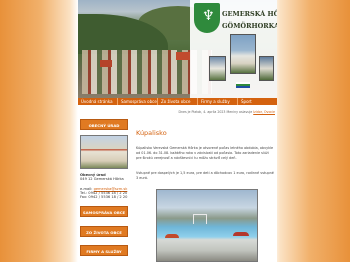 This screenshot has width=350, height=262. What do you see at coordinates (218, 101) in the screenshot?
I see `nav-item-businesses: Firmy a služby` at bounding box center [218, 101].